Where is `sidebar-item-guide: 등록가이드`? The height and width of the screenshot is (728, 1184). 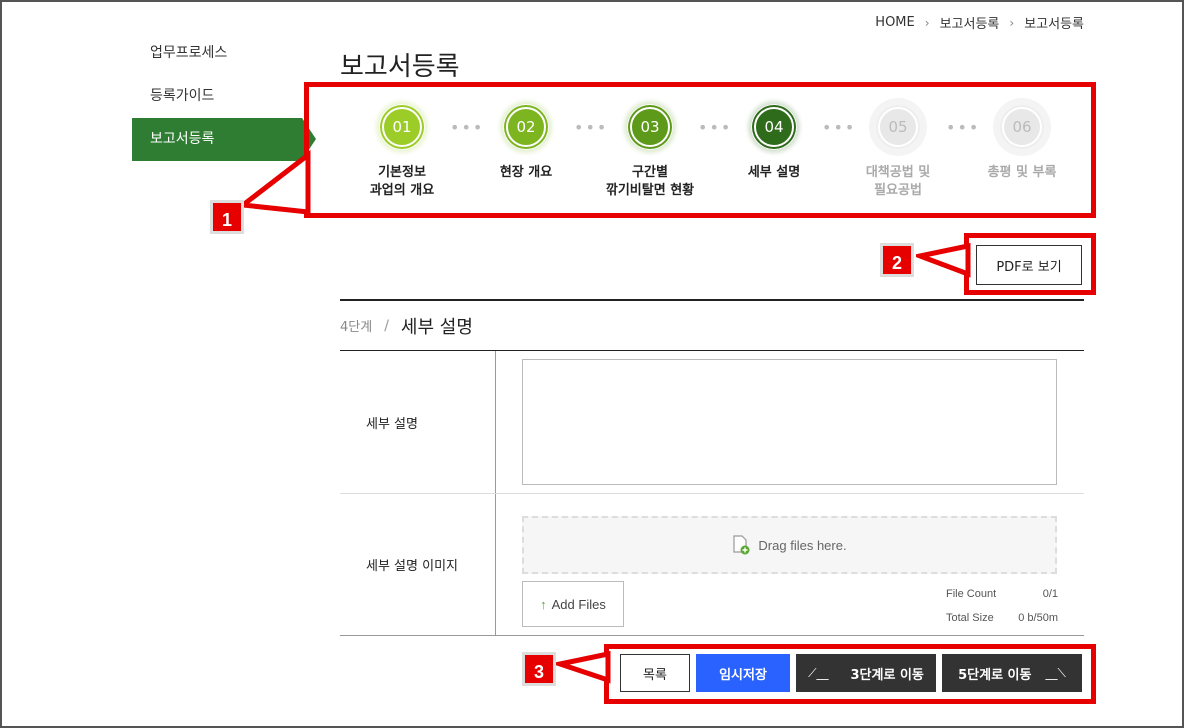 sidebar-item-guide: 등록가이드 is located at coordinates (217, 96).